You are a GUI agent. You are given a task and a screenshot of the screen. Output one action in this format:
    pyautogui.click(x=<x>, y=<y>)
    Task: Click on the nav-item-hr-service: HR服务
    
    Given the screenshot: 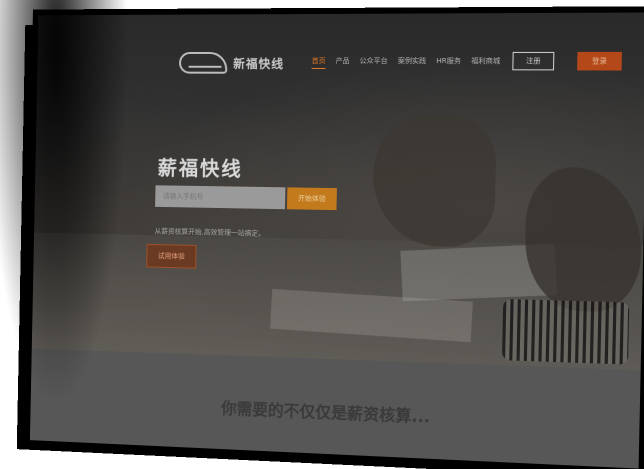 What is the action you would take?
    pyautogui.click(x=448, y=62)
    